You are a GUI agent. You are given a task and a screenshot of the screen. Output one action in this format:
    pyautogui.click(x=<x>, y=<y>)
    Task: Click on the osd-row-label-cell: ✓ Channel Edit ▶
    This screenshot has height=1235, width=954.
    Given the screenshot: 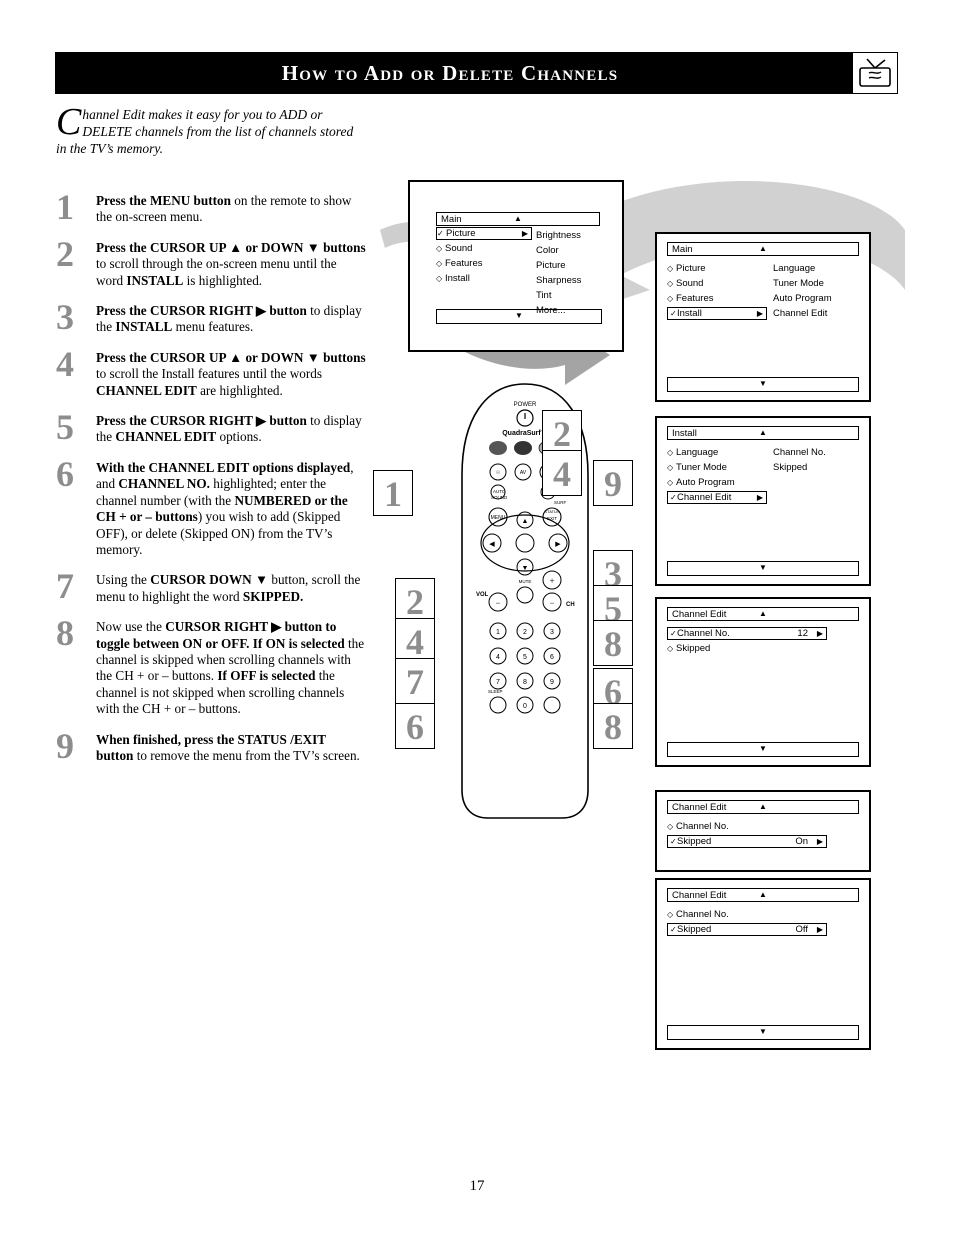 What is the action you would take?
    pyautogui.click(x=717, y=497)
    